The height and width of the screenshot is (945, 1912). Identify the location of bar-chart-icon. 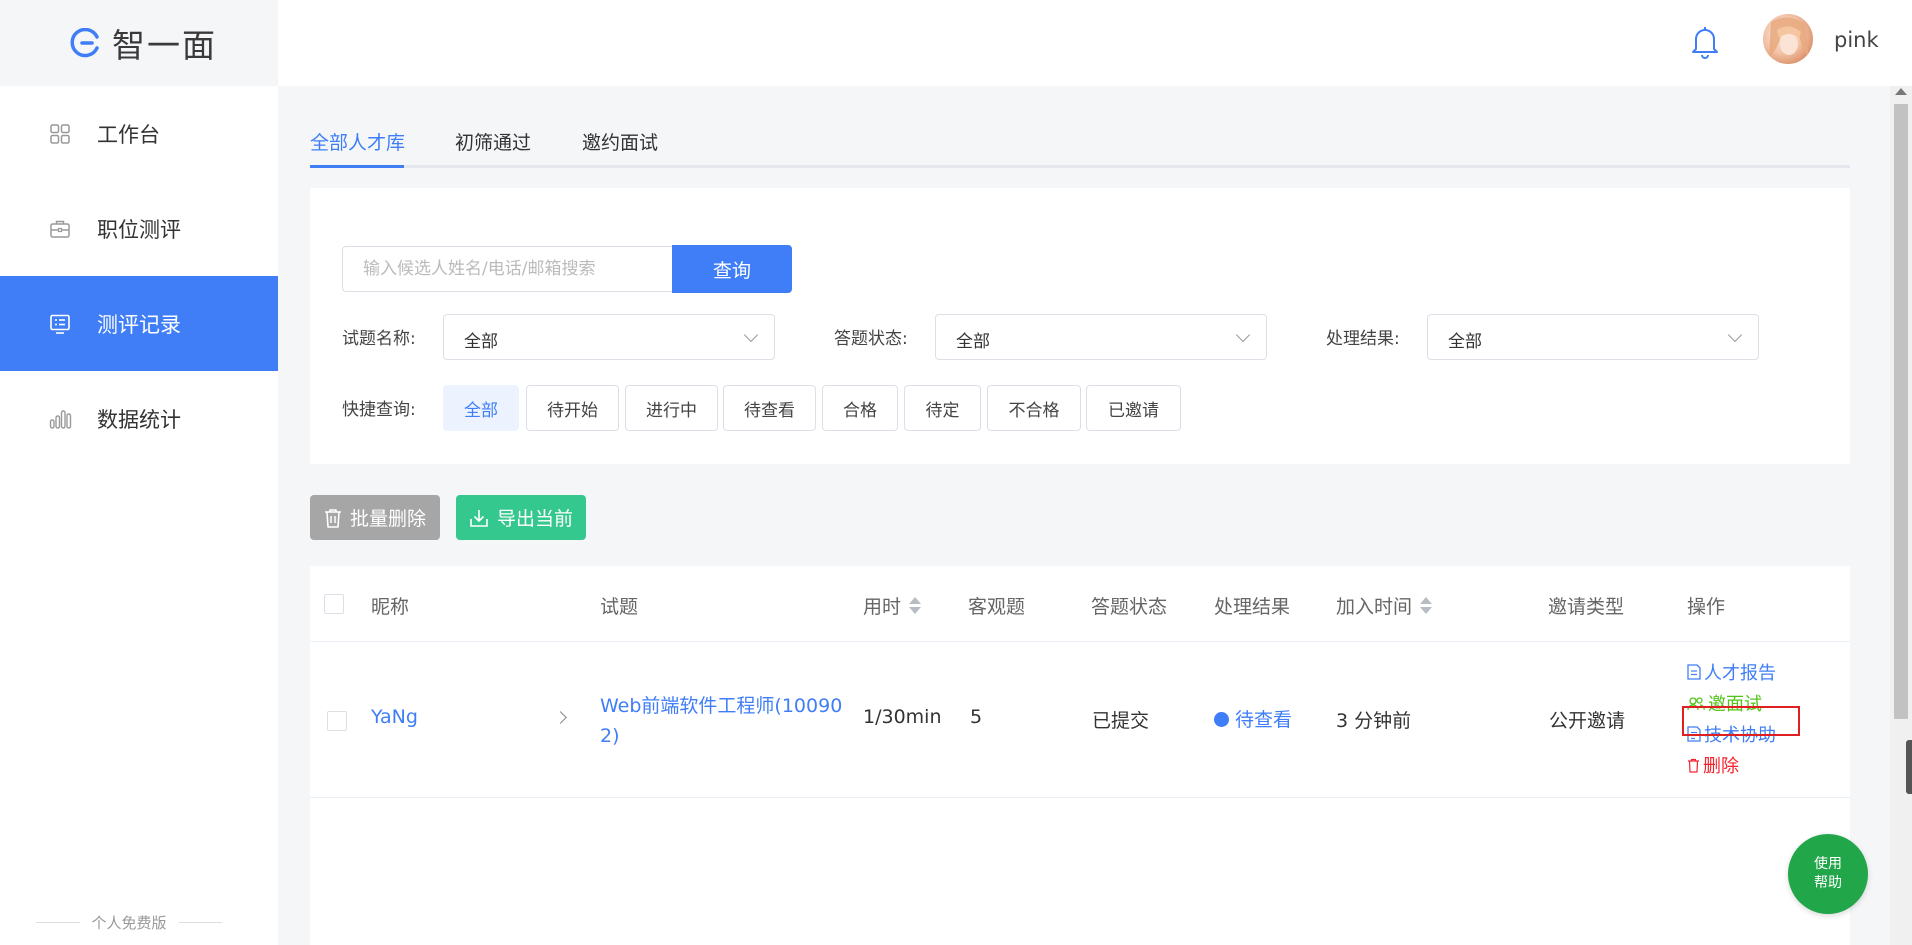
(60, 419).